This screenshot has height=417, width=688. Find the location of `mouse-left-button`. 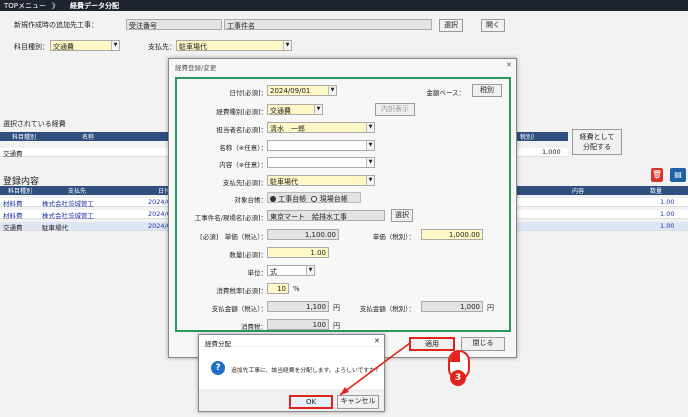

mouse-left-button is located at coordinates (454, 357).